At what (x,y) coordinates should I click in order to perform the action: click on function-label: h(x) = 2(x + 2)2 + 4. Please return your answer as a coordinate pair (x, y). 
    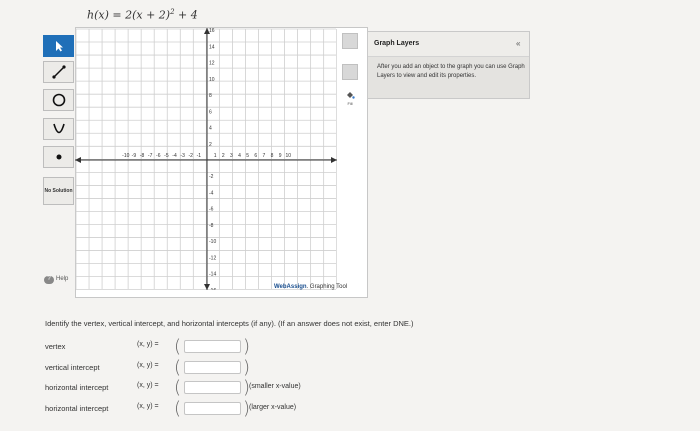
    Looking at the image, I should click on (142, 15).